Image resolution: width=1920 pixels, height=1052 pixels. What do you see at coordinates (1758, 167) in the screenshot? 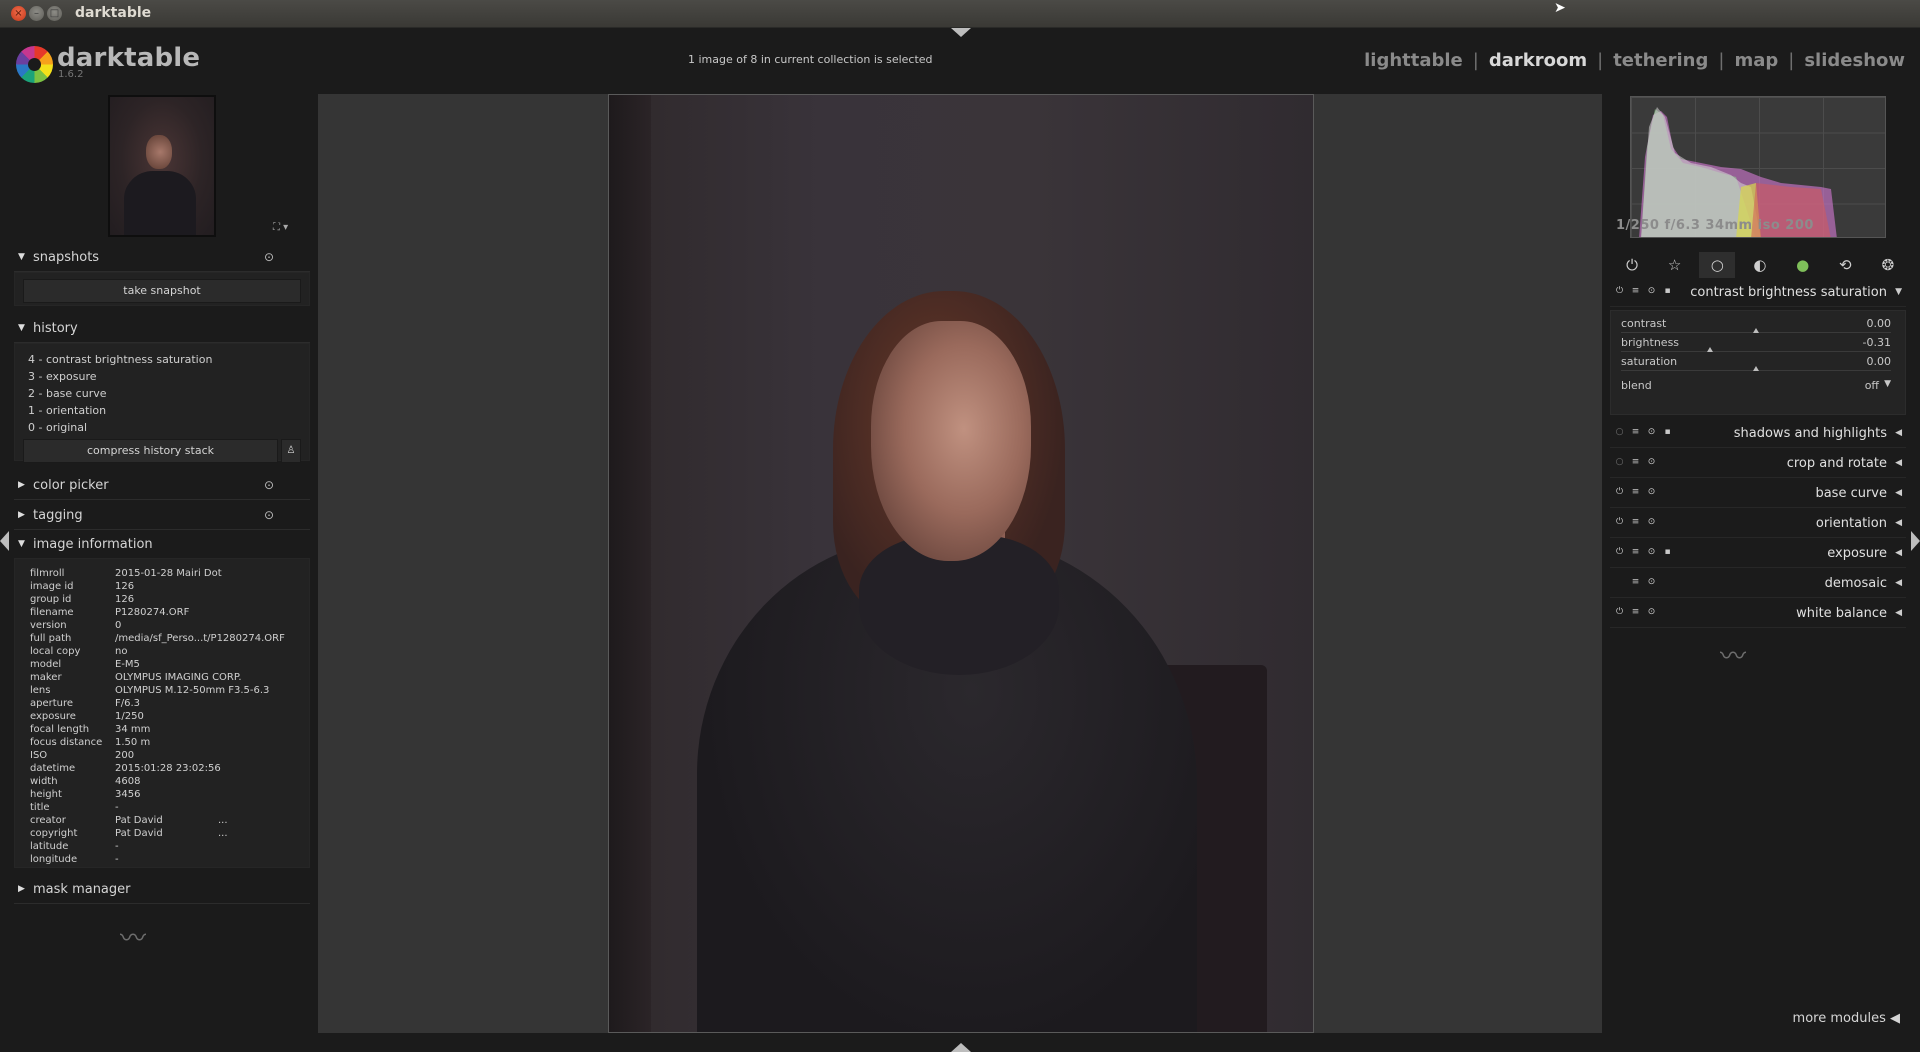
I see `histogram` at bounding box center [1758, 167].